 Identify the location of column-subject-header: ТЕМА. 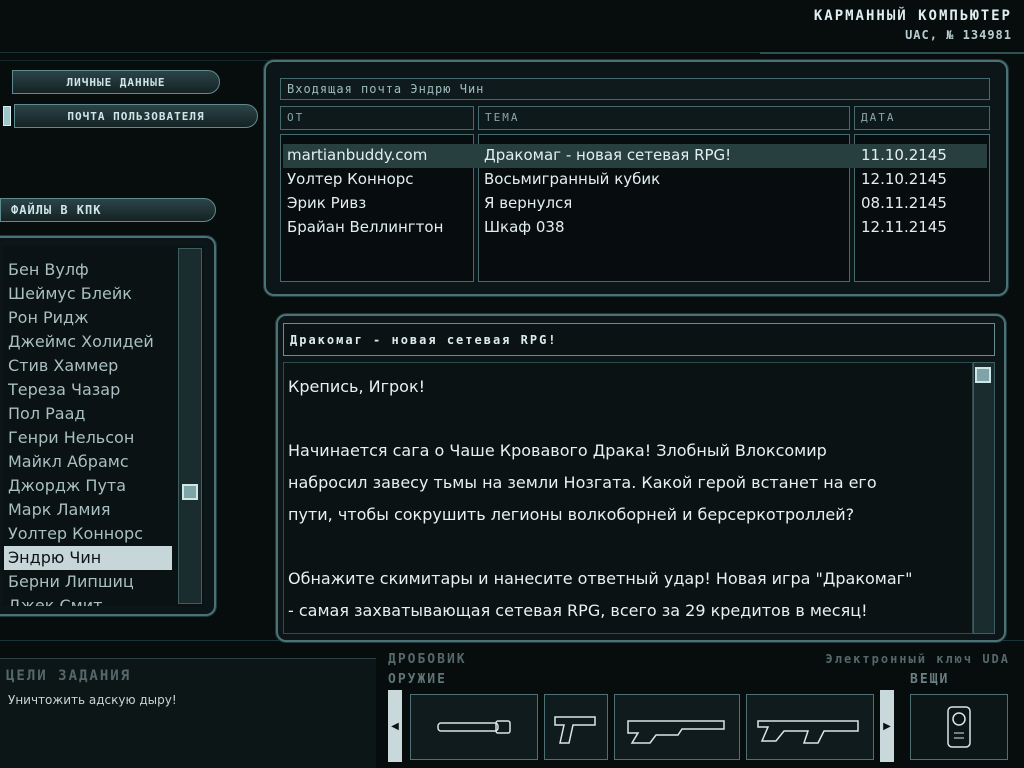
(664, 118).